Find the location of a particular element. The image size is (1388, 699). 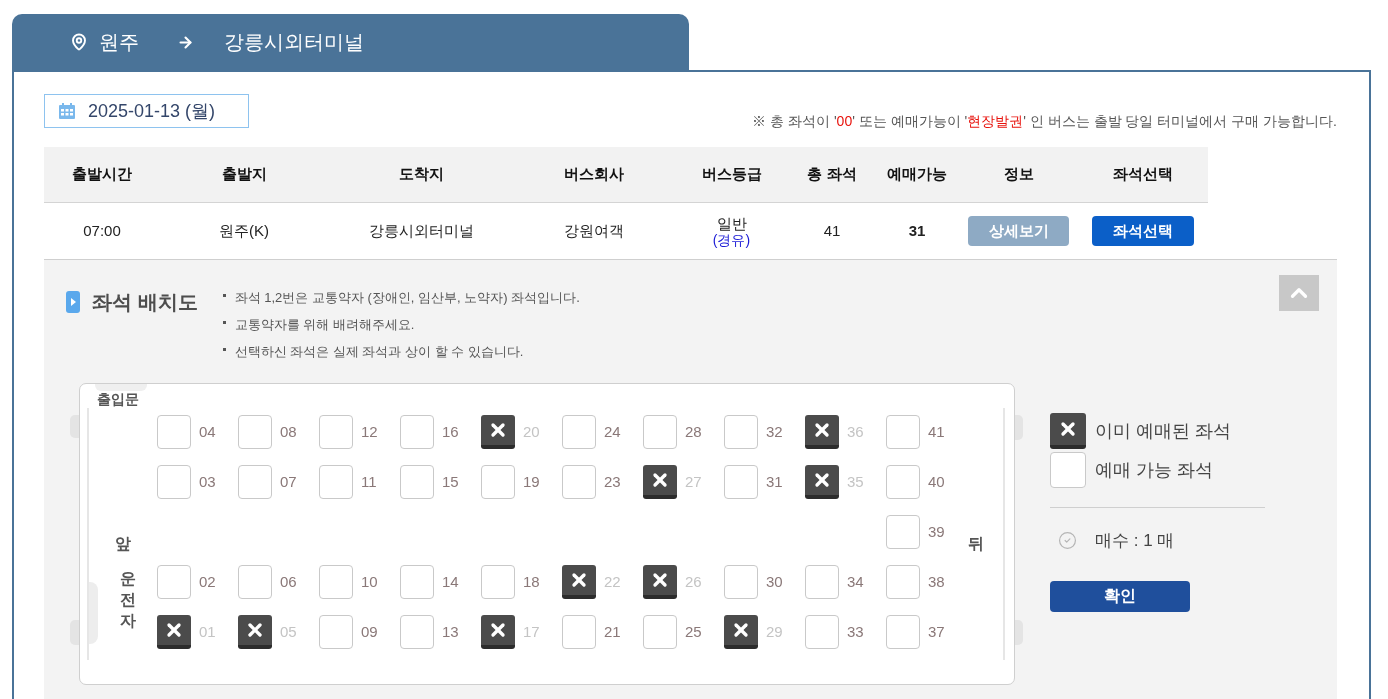

seat-number: 34 is located at coordinates (855, 581).